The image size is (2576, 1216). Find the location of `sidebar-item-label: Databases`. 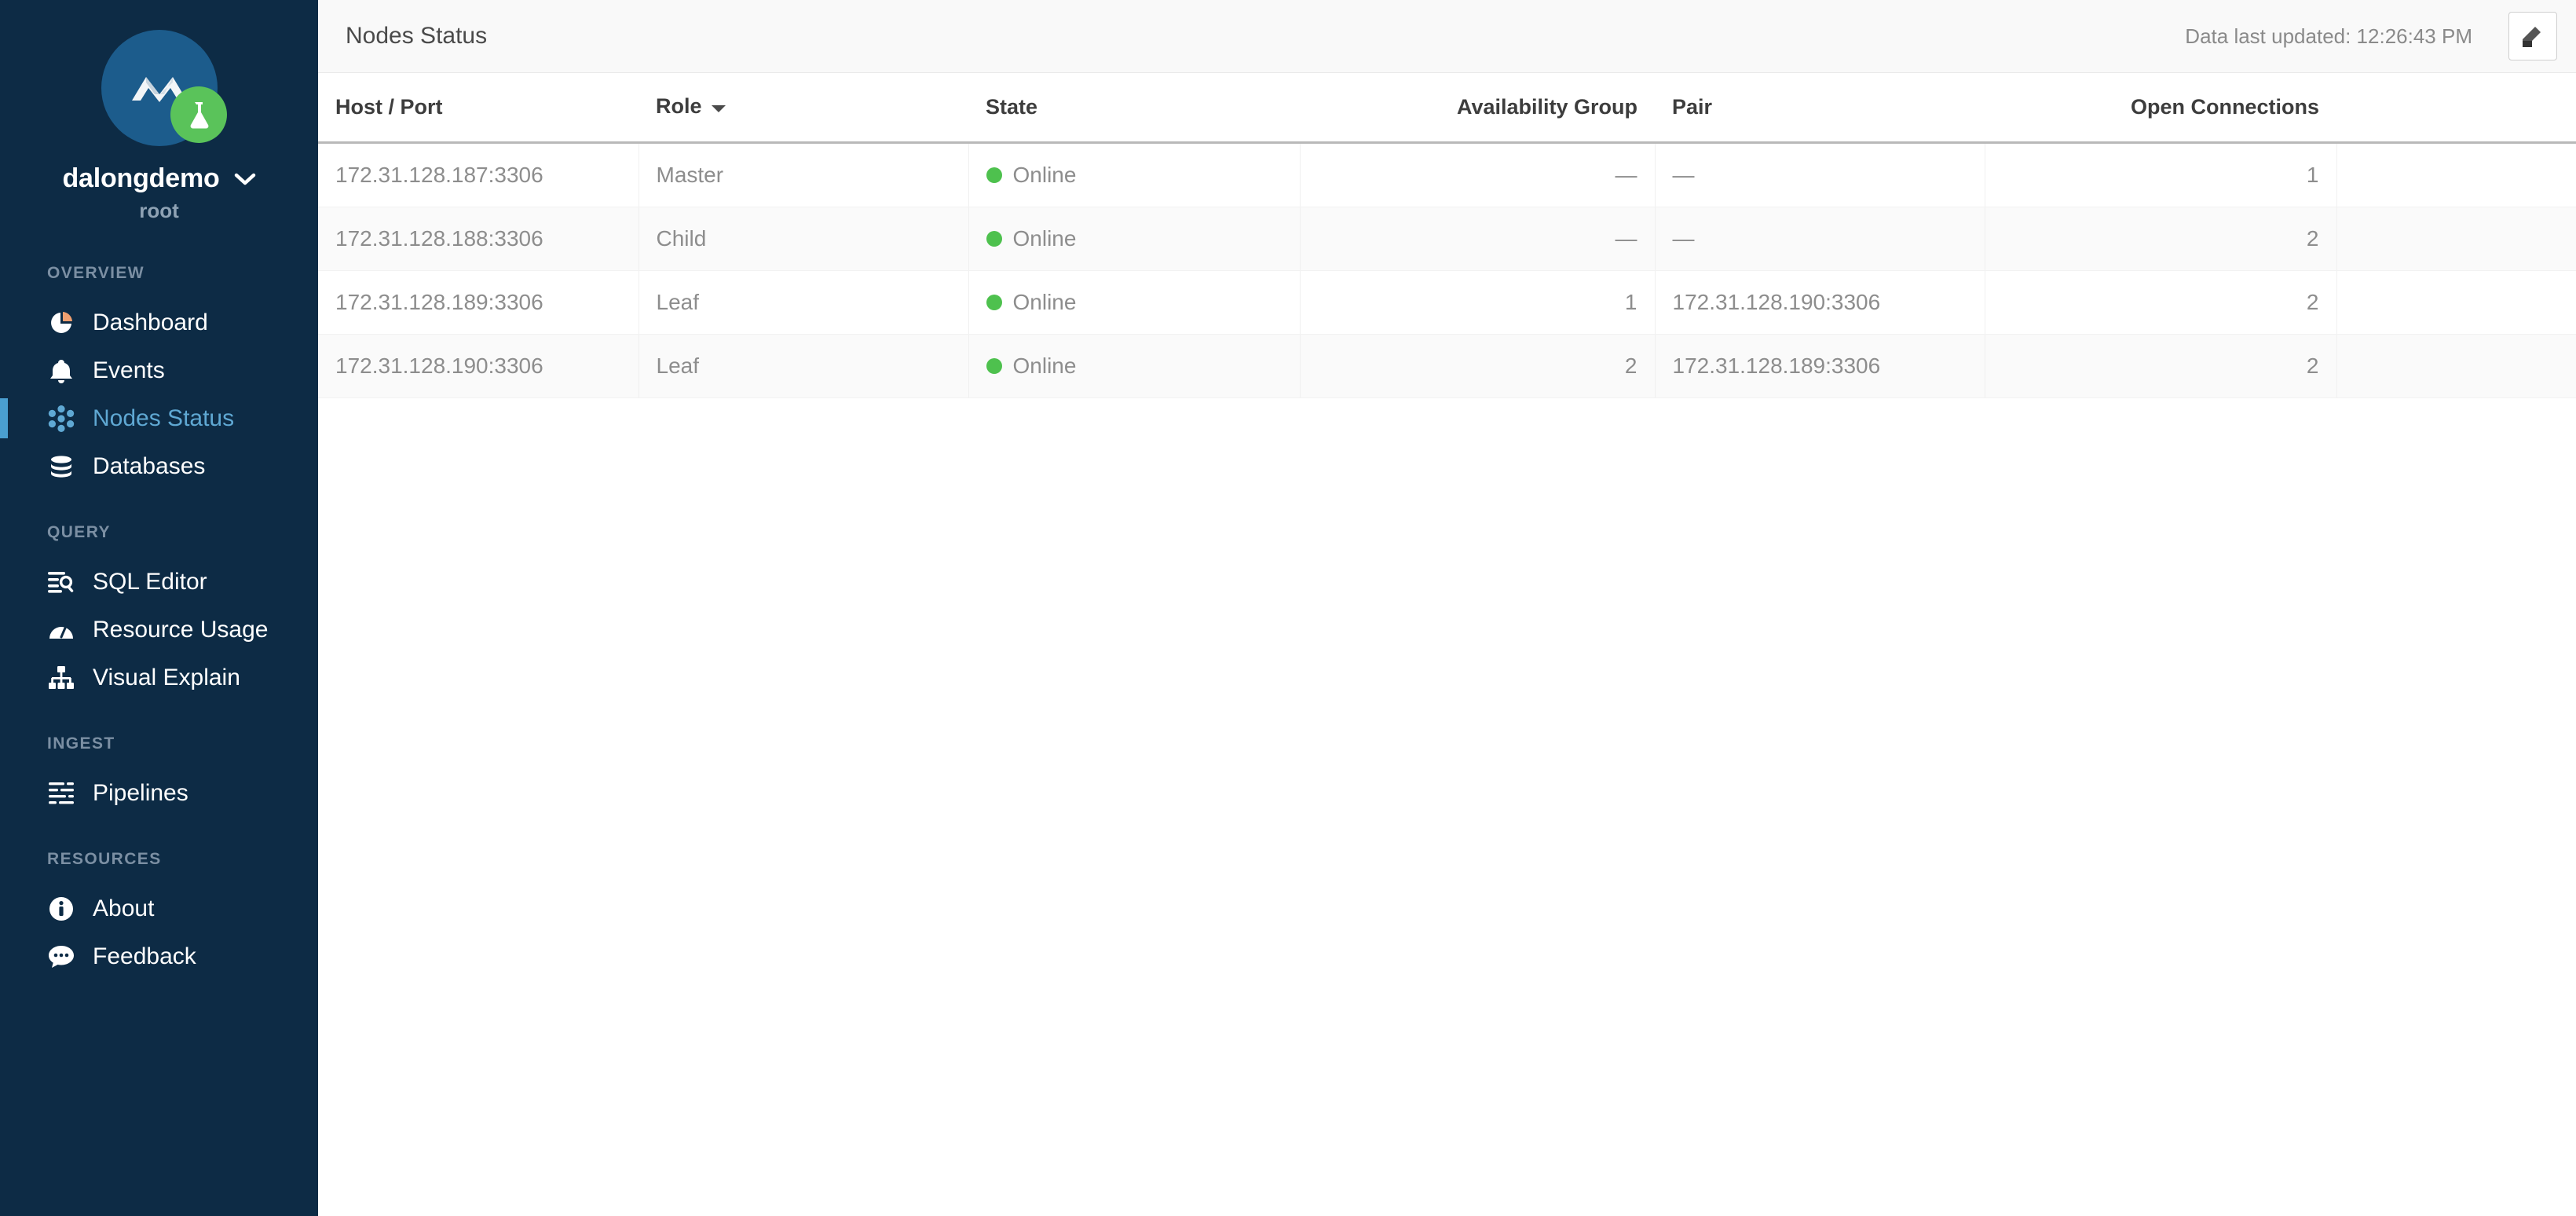

sidebar-item-label: Databases is located at coordinates (149, 465).